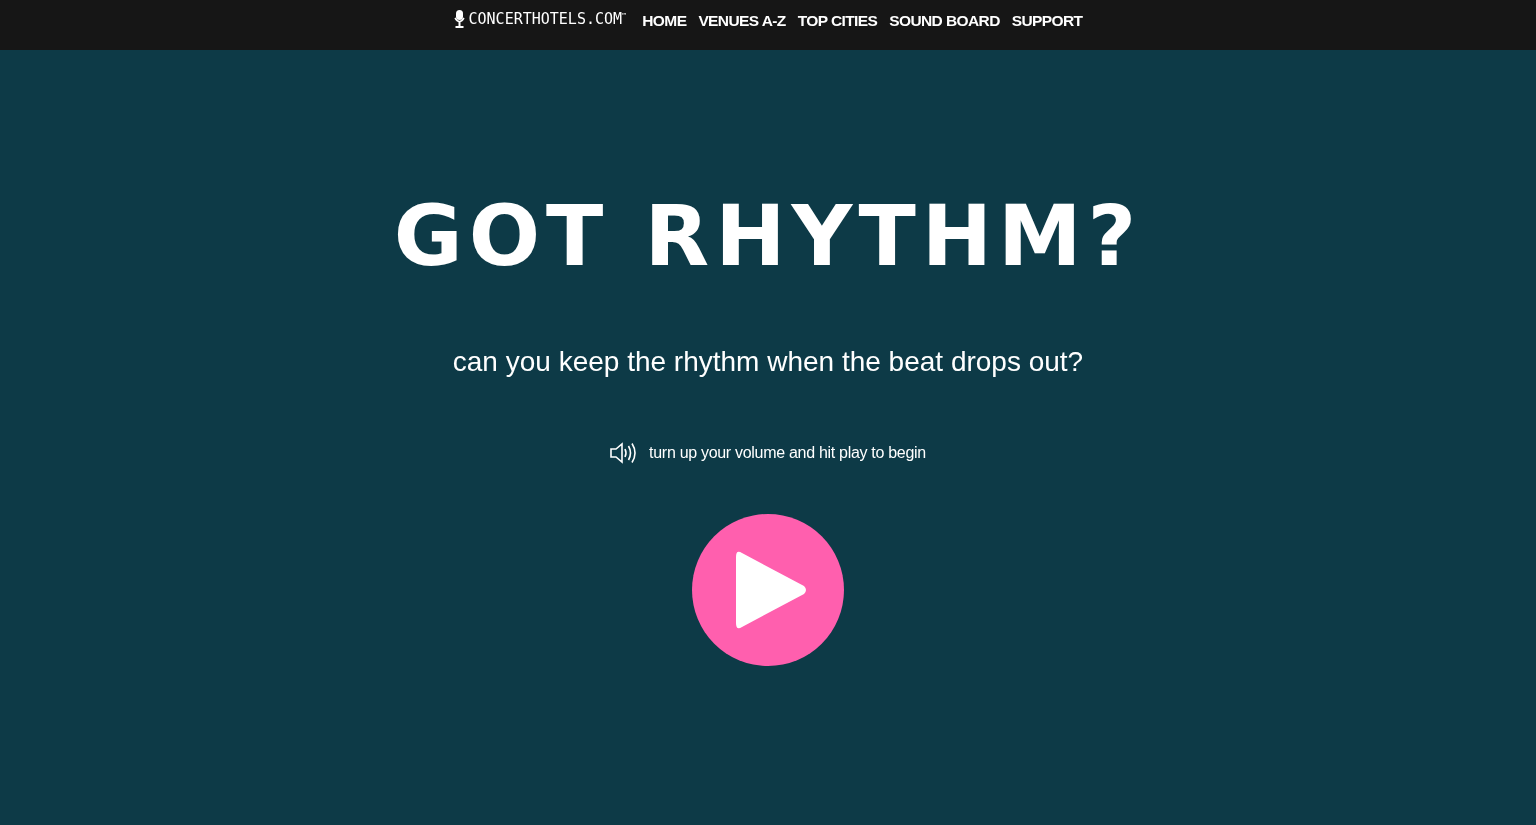 Image resolution: width=1536 pixels, height=825 pixels. I want to click on speaker-icon, so click(624, 453).